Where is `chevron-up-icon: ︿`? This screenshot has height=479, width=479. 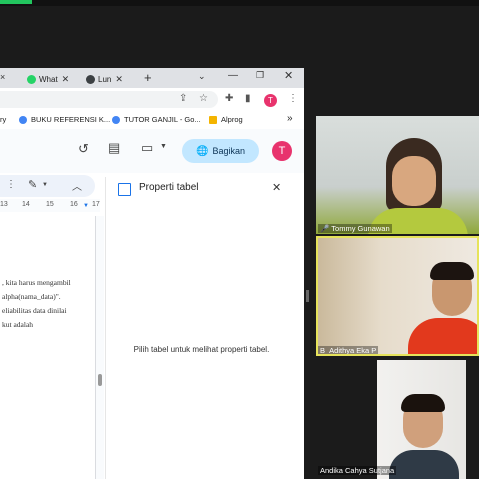 chevron-up-icon: ︿ is located at coordinates (77, 185).